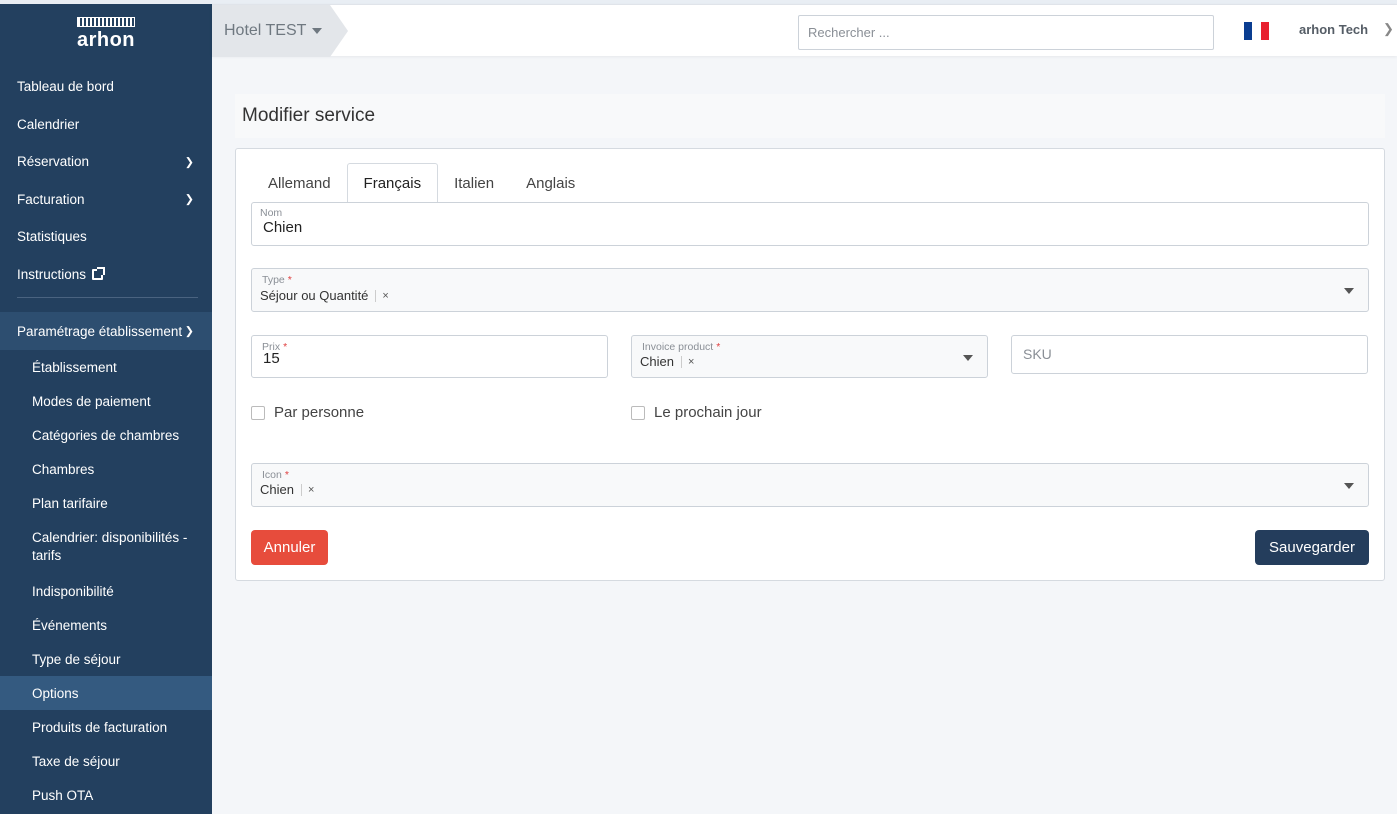 The width and height of the screenshot is (1397, 814). I want to click on invoice-product-label-text: Invoice product, so click(678, 347).